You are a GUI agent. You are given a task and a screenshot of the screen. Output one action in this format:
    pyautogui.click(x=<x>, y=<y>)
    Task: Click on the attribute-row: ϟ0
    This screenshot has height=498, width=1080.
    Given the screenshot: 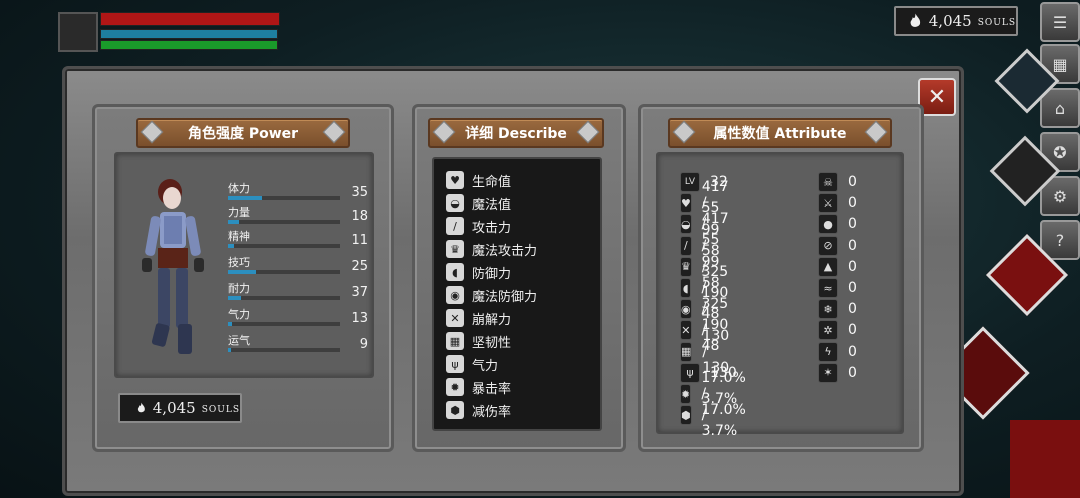 What is the action you would take?
    pyautogui.click(x=837, y=351)
    